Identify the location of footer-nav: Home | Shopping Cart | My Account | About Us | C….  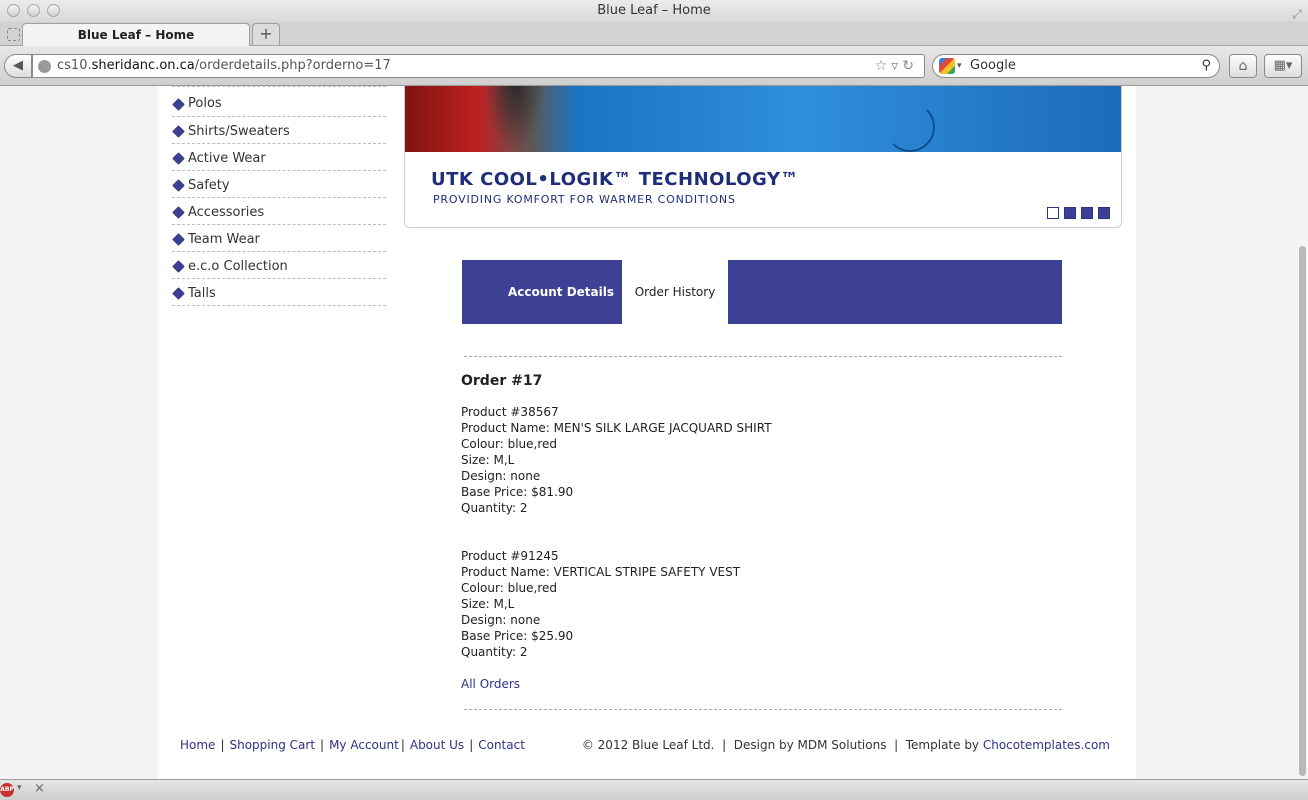
(352, 745).